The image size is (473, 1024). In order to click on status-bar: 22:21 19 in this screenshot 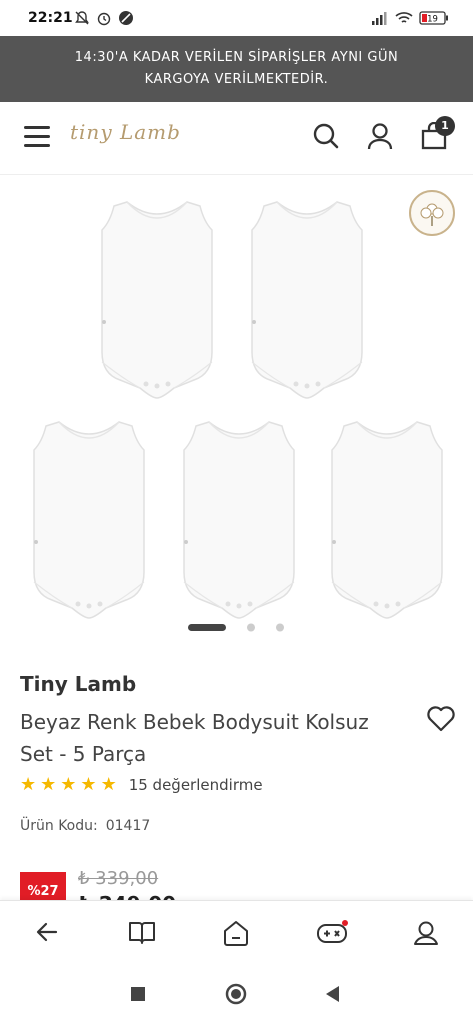, I will do `click(236, 18)`.